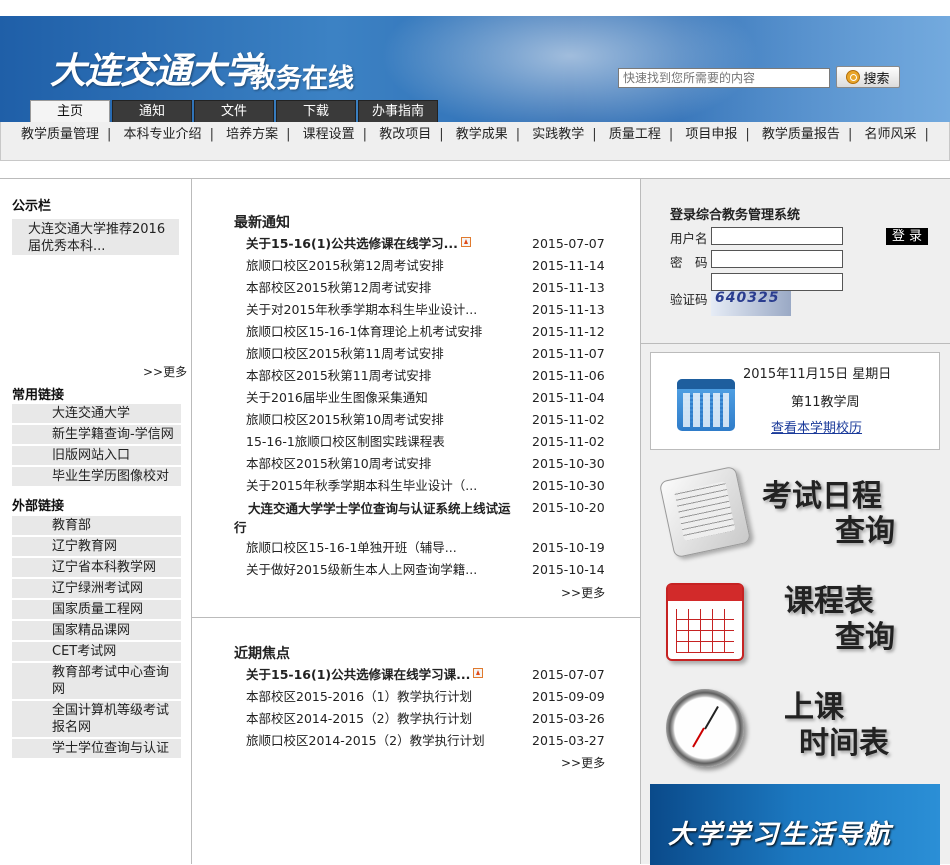 The image size is (950, 865). What do you see at coordinates (711, 134) in the screenshot?
I see `subnav-item: 项目申报` at bounding box center [711, 134].